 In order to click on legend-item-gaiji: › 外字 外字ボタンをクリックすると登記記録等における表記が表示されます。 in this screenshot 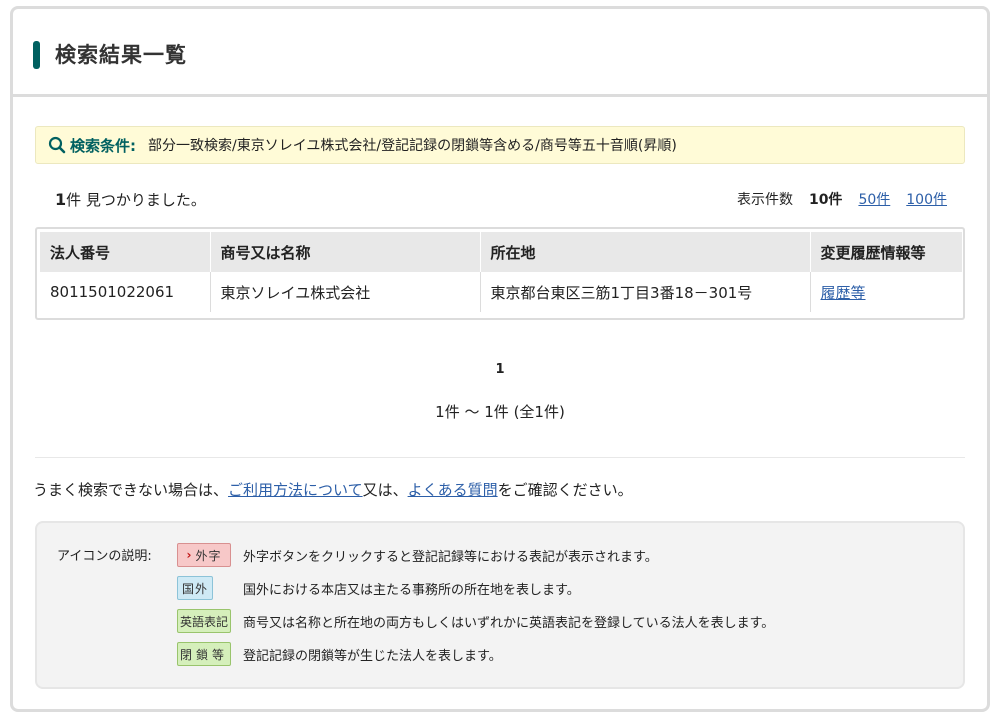, I will do `click(417, 555)`.